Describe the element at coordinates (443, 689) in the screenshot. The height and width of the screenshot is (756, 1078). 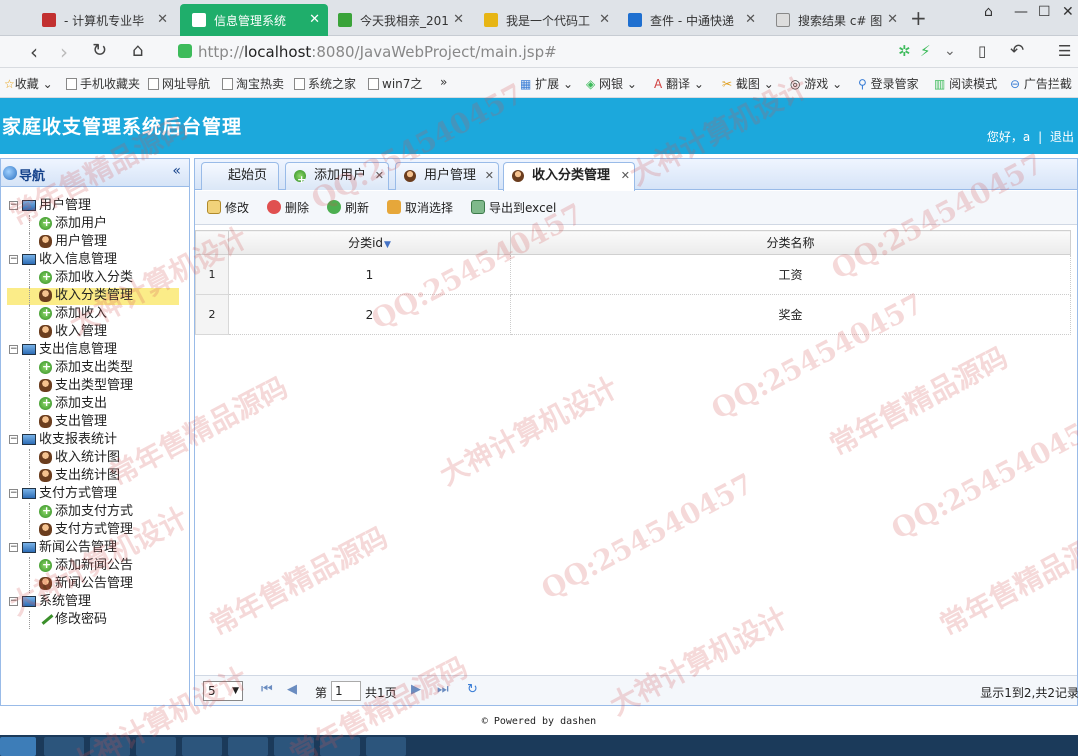
I see `last-page-icon: ⏭` at that location.